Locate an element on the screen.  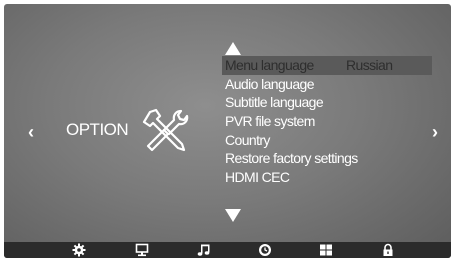
menu-item-hdmi-cec: HDMI CEC is located at coordinates (327, 177).